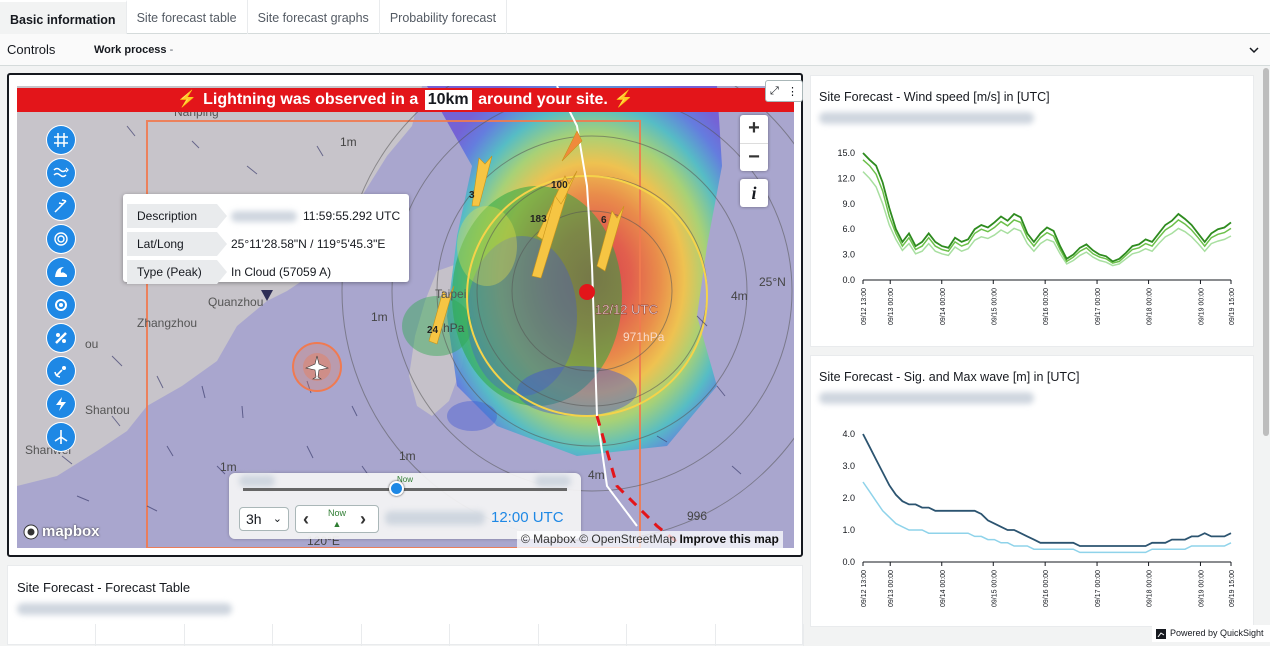  I want to click on zoom-out-button: −, so click(754, 157).